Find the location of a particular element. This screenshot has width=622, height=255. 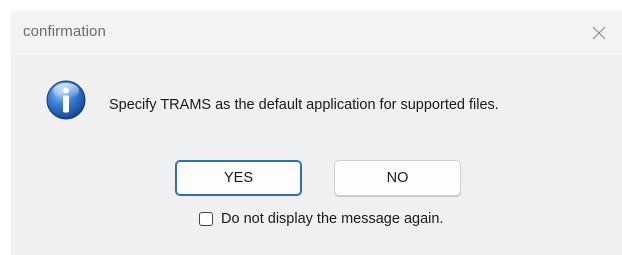

dont-show-again-option: Do not display the message again. is located at coordinates (321, 219).